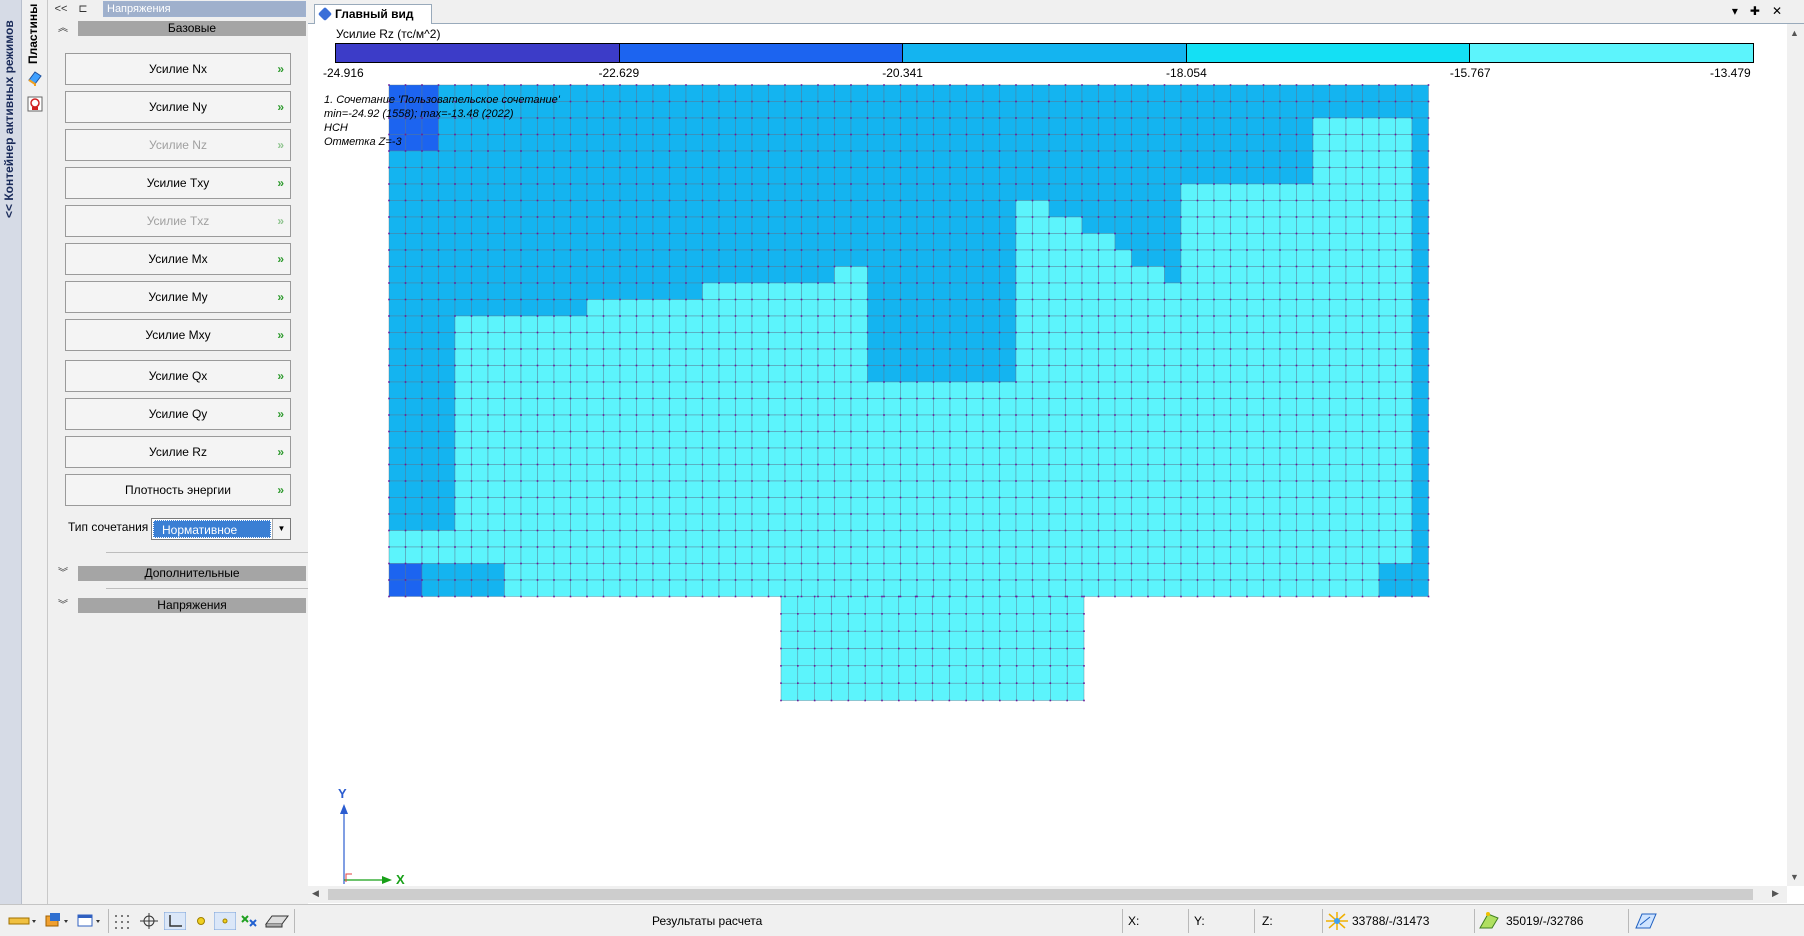 This screenshot has height=936, width=1804. I want to click on combo-type-select: Нормативное ▼, so click(221, 529).